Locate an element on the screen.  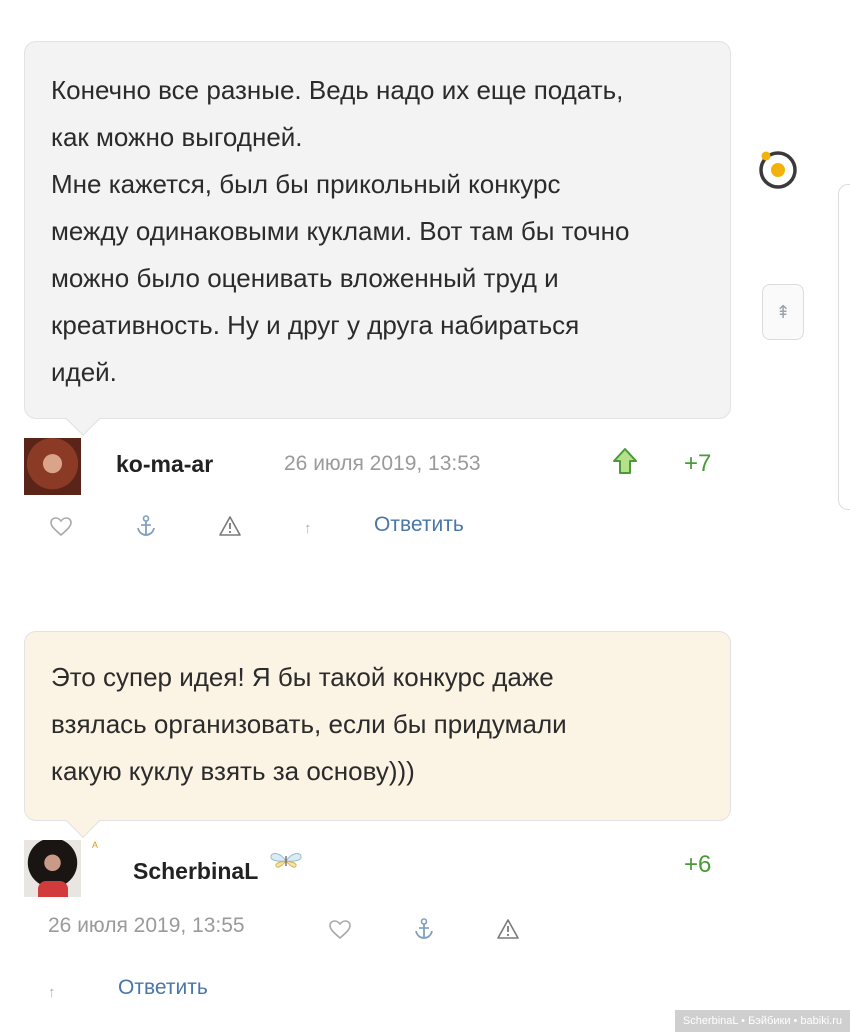
comment-date: 26 июля 2019, 13:53 is located at coordinates (382, 464).